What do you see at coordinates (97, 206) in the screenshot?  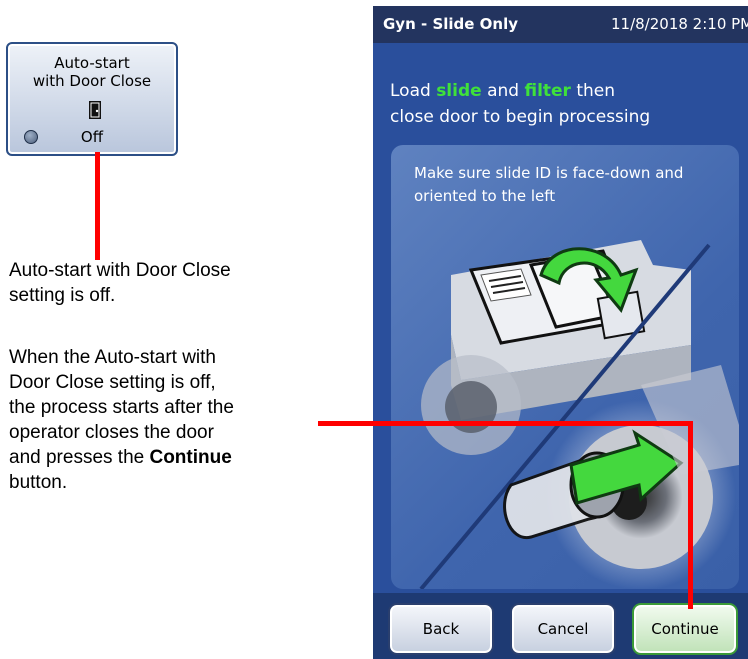 I see `callout-line-tile` at bounding box center [97, 206].